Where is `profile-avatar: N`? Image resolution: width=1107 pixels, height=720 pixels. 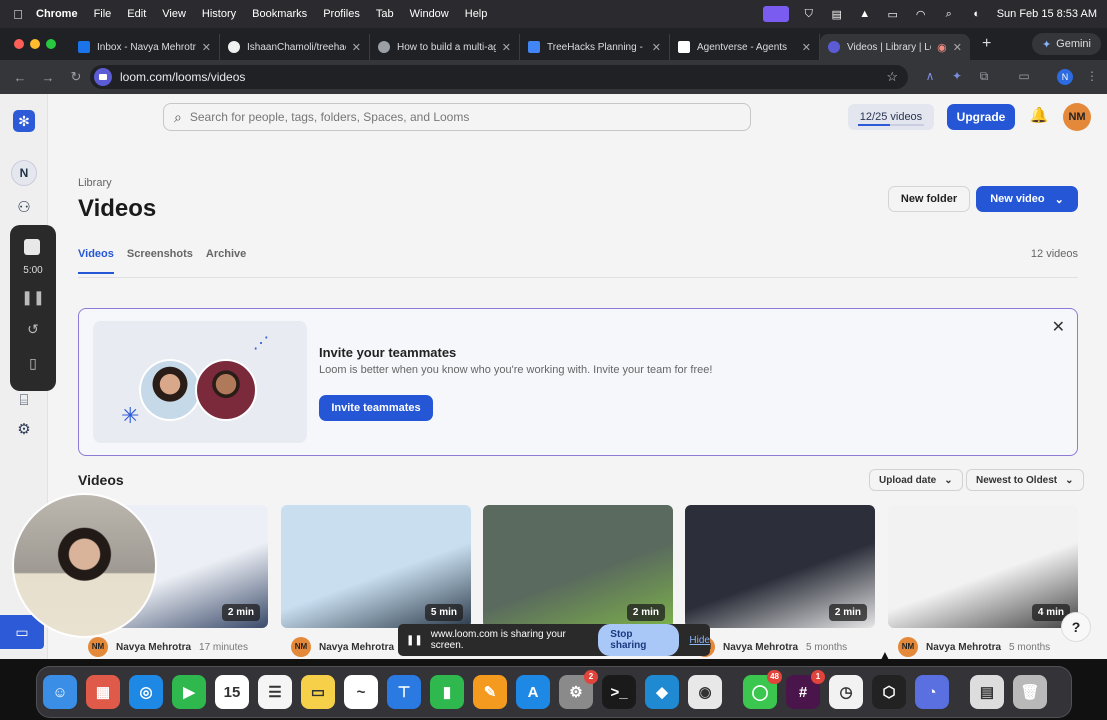 profile-avatar: N is located at coordinates (1065, 77).